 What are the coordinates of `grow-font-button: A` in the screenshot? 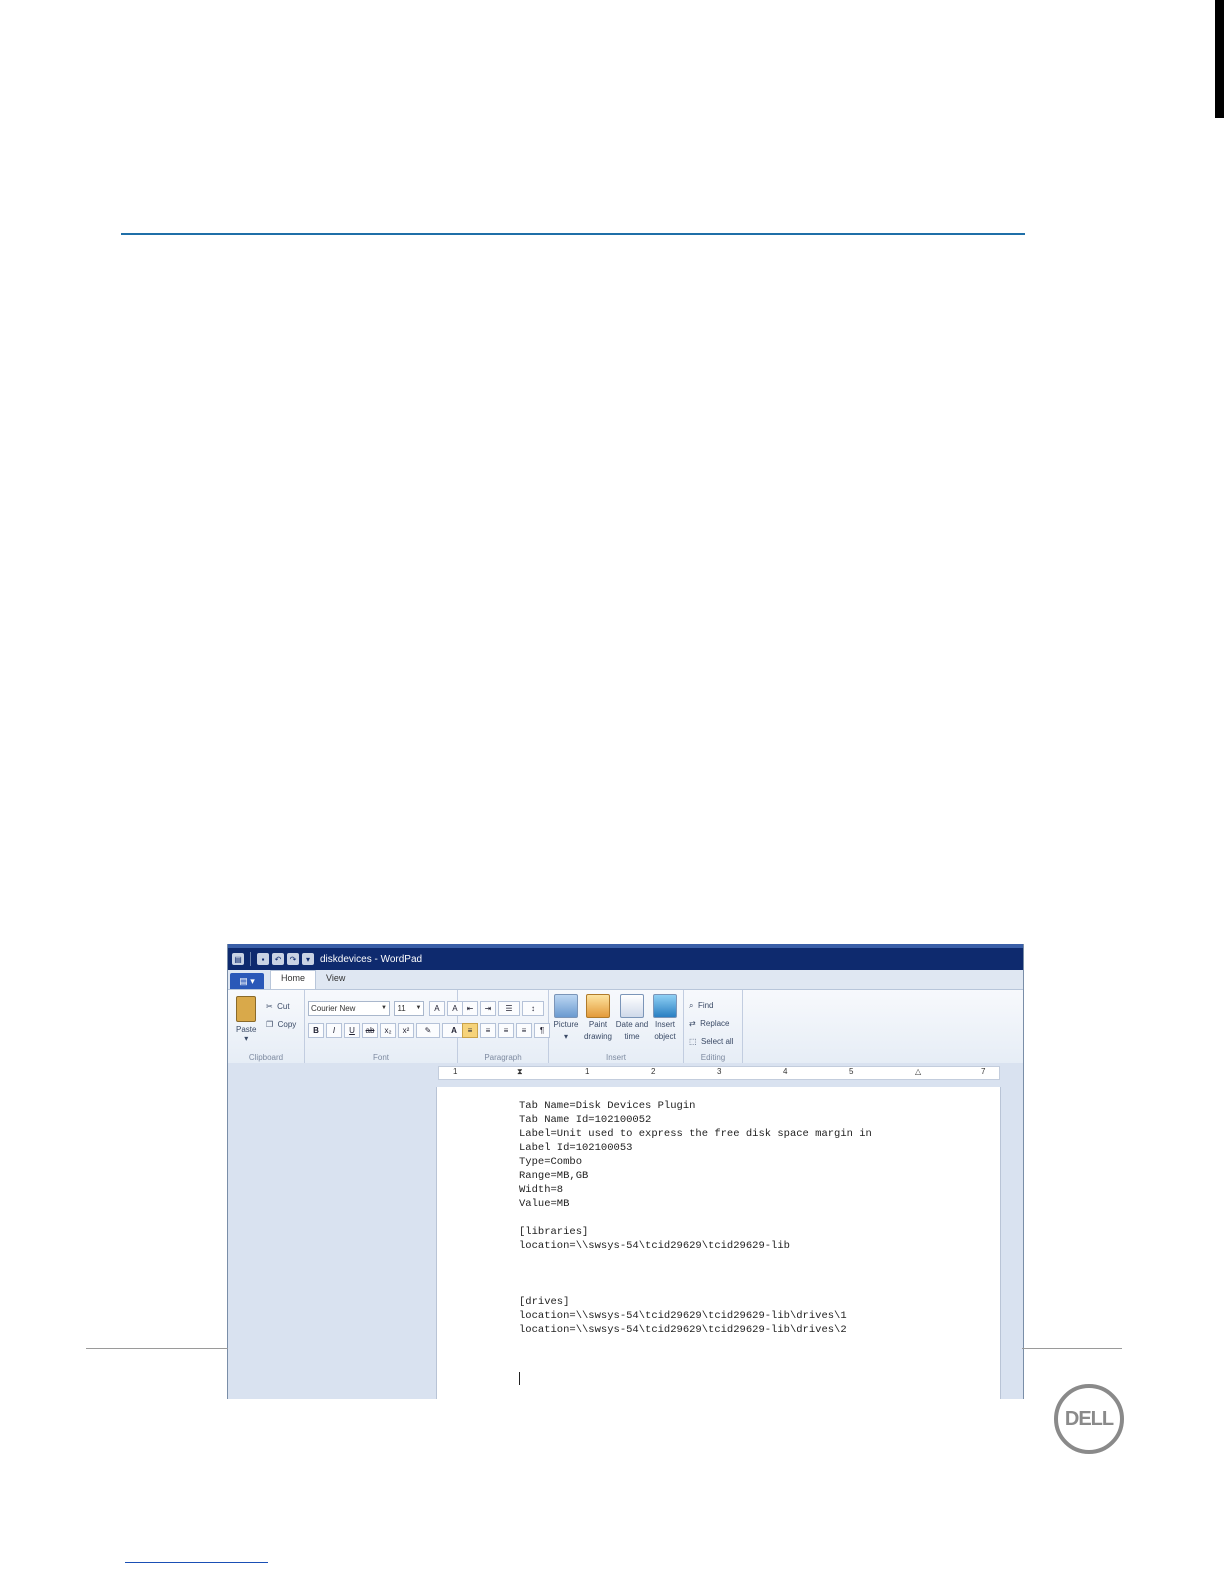 It's located at (436, 1008).